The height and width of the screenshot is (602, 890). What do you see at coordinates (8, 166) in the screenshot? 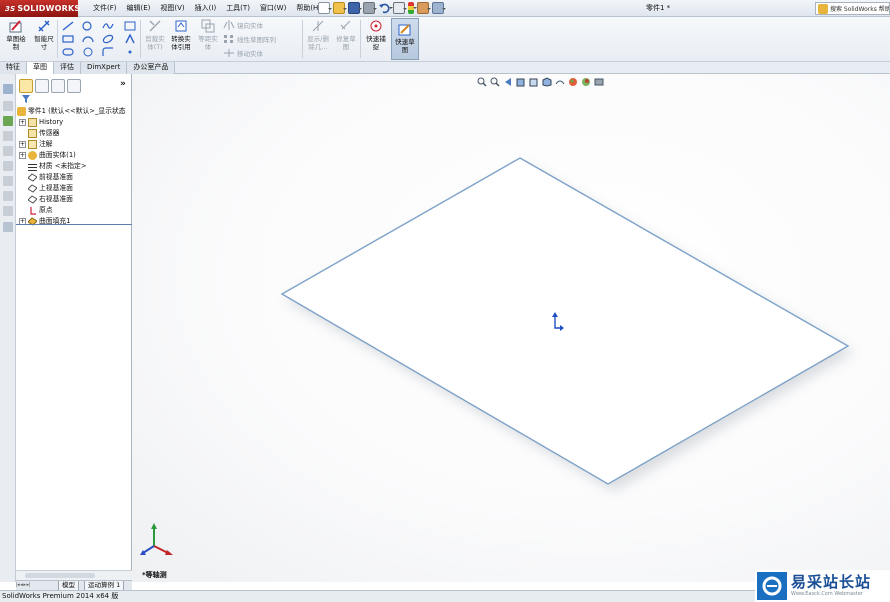
I see `custom-properties-icon` at bounding box center [8, 166].